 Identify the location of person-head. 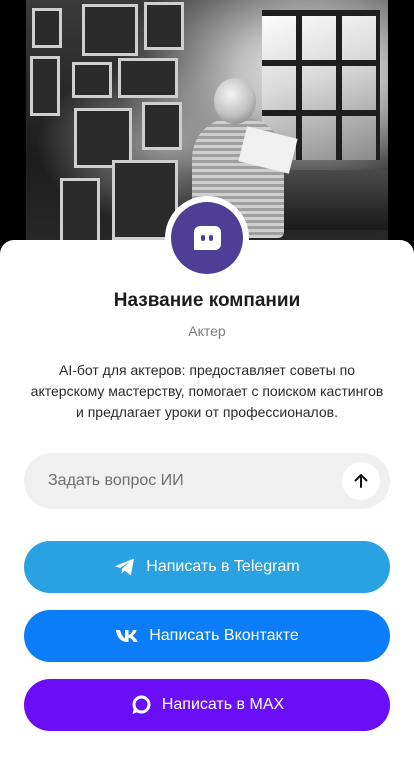
(235, 101).